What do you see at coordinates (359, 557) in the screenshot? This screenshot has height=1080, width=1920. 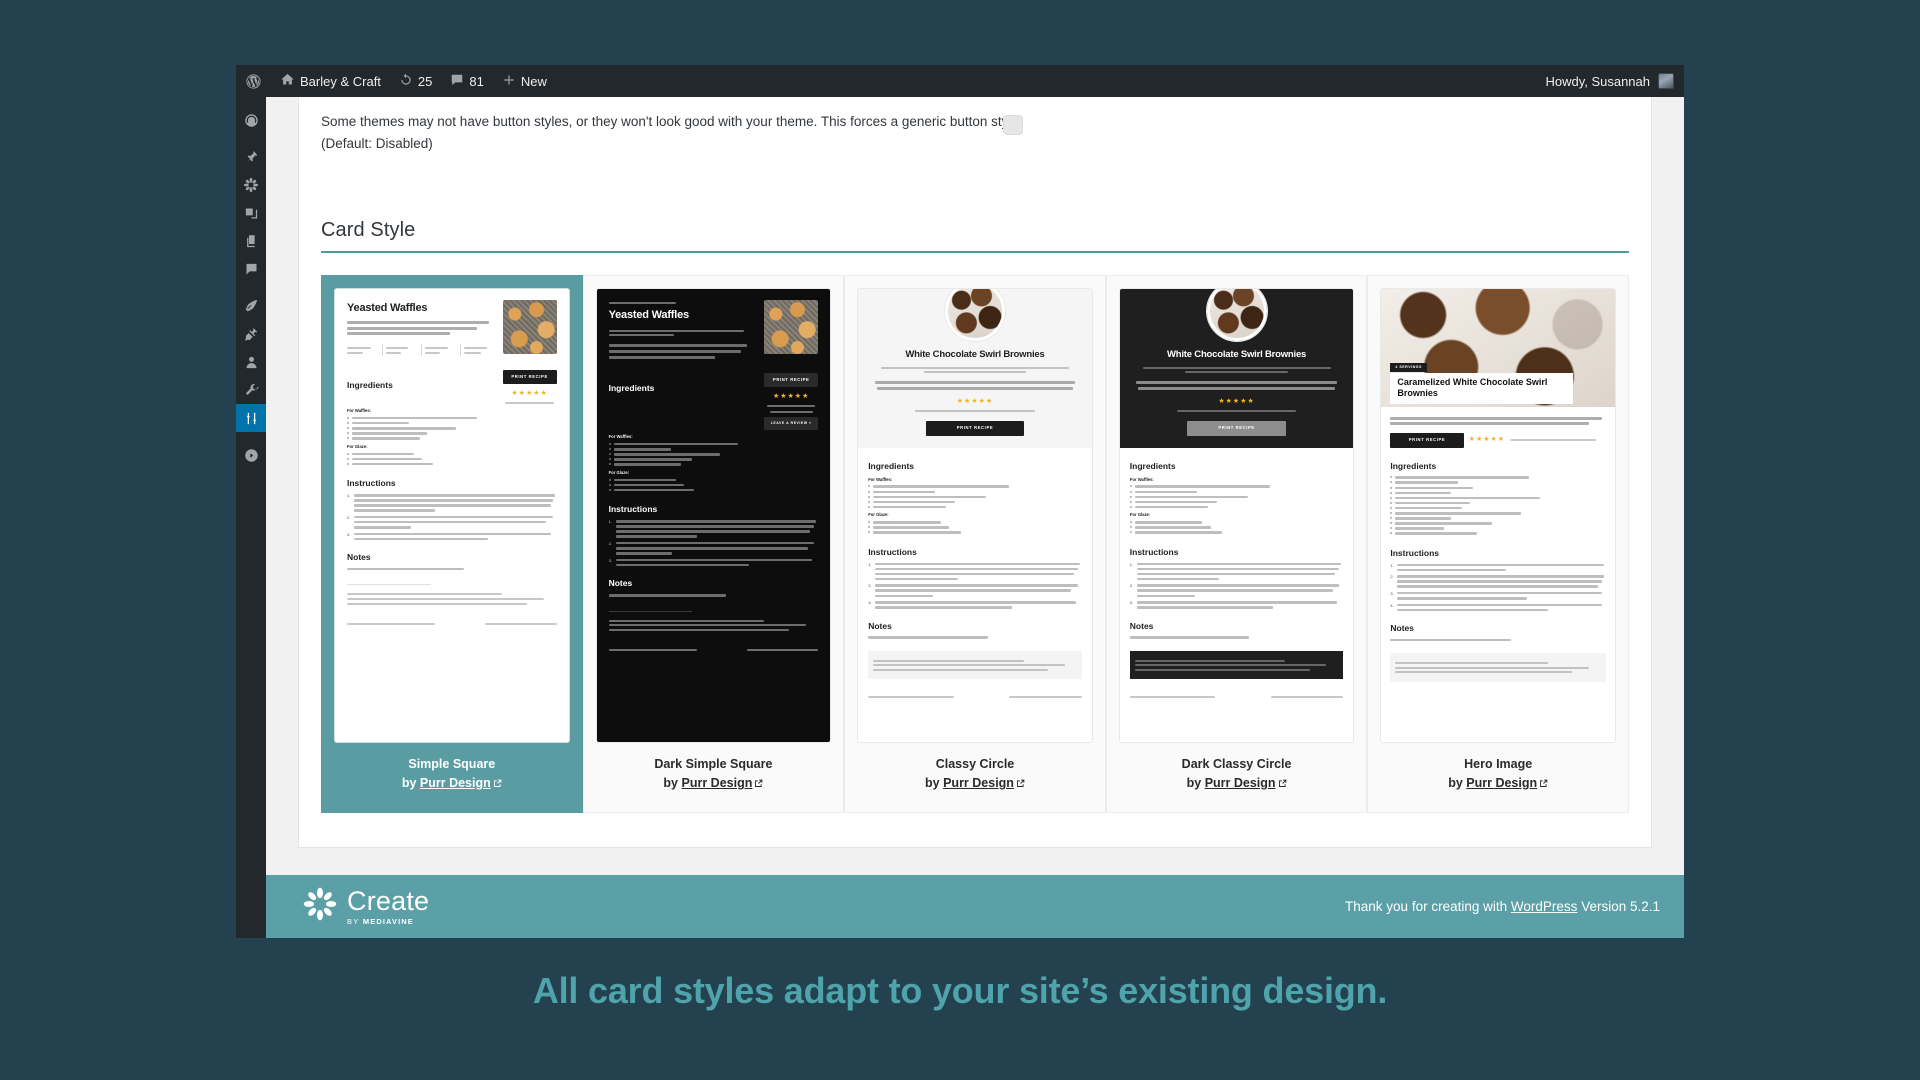 I see `notes-heading: Notes` at bounding box center [359, 557].